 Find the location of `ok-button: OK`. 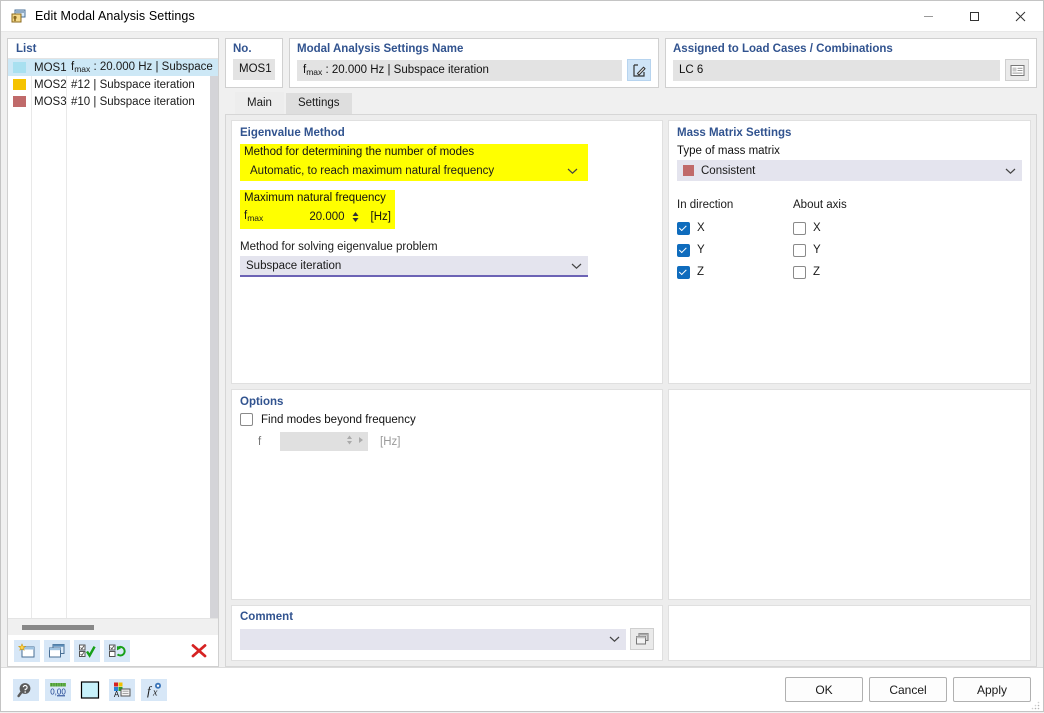

ok-button: OK is located at coordinates (824, 689).